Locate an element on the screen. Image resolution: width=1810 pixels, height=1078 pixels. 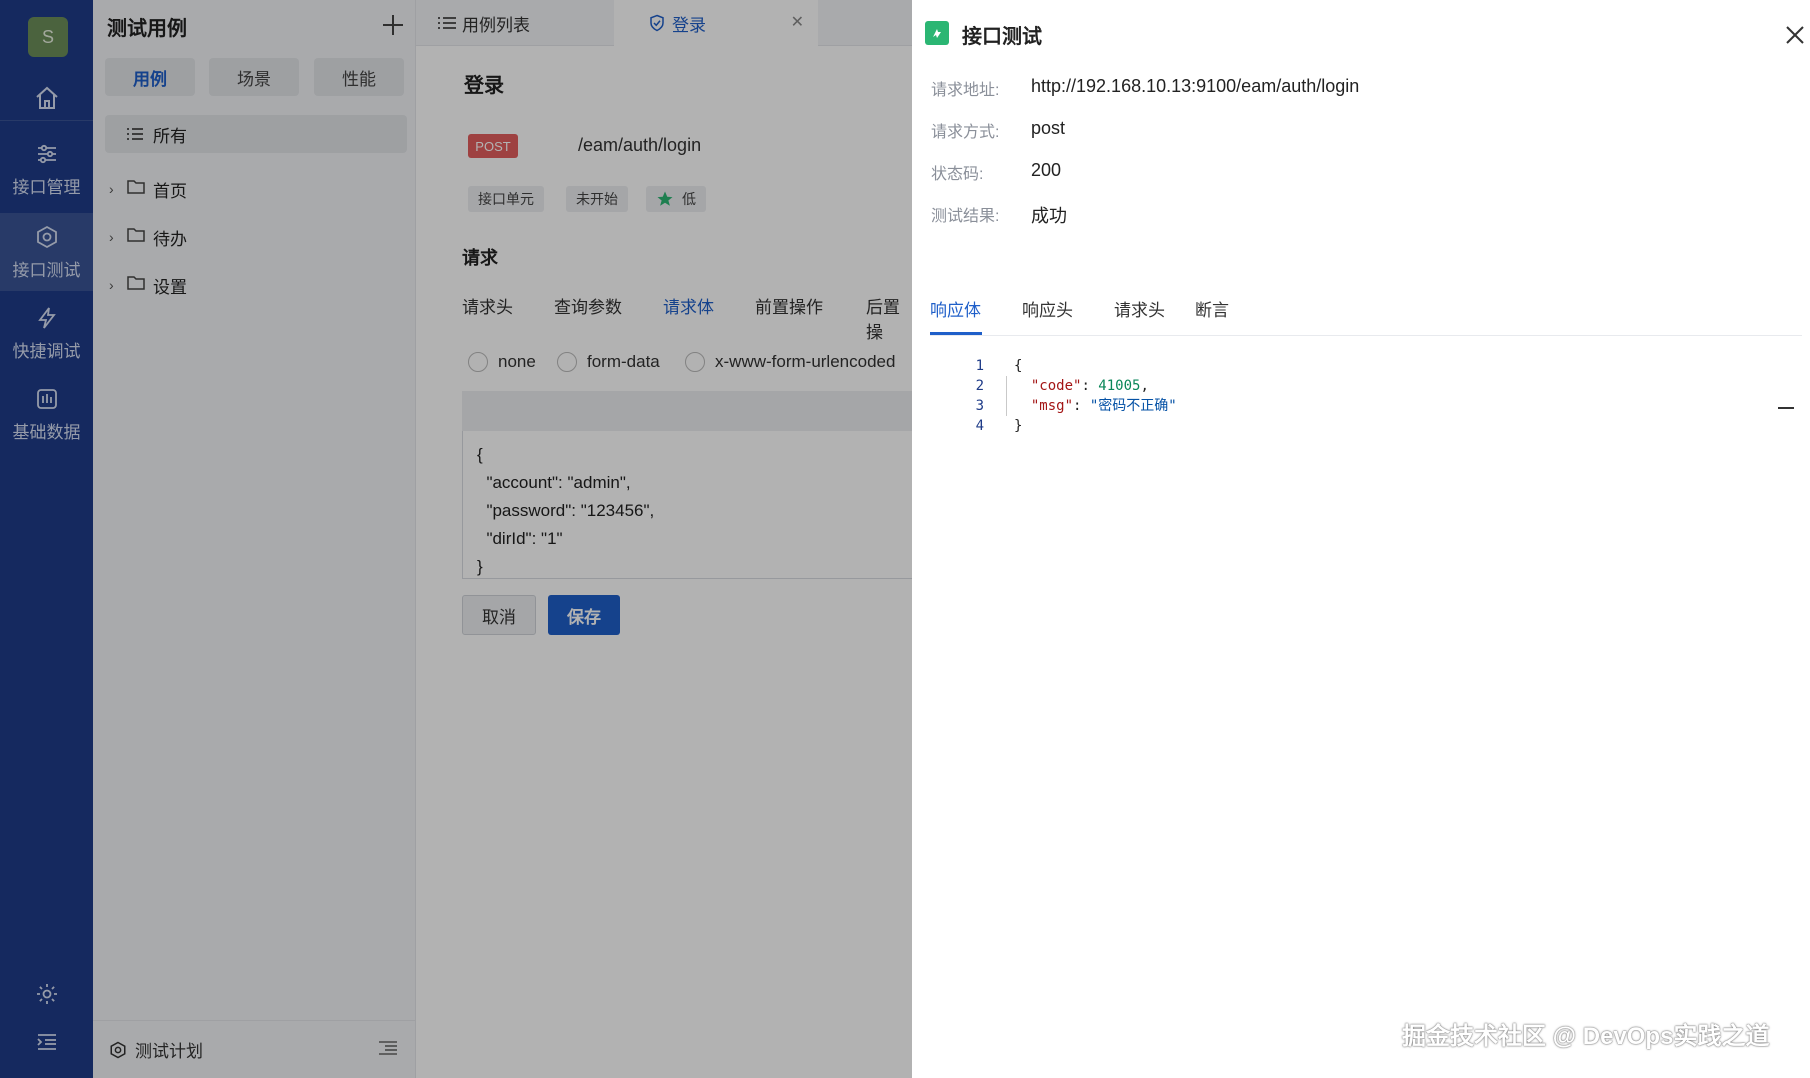
code-token: } is located at coordinates (1018, 426).